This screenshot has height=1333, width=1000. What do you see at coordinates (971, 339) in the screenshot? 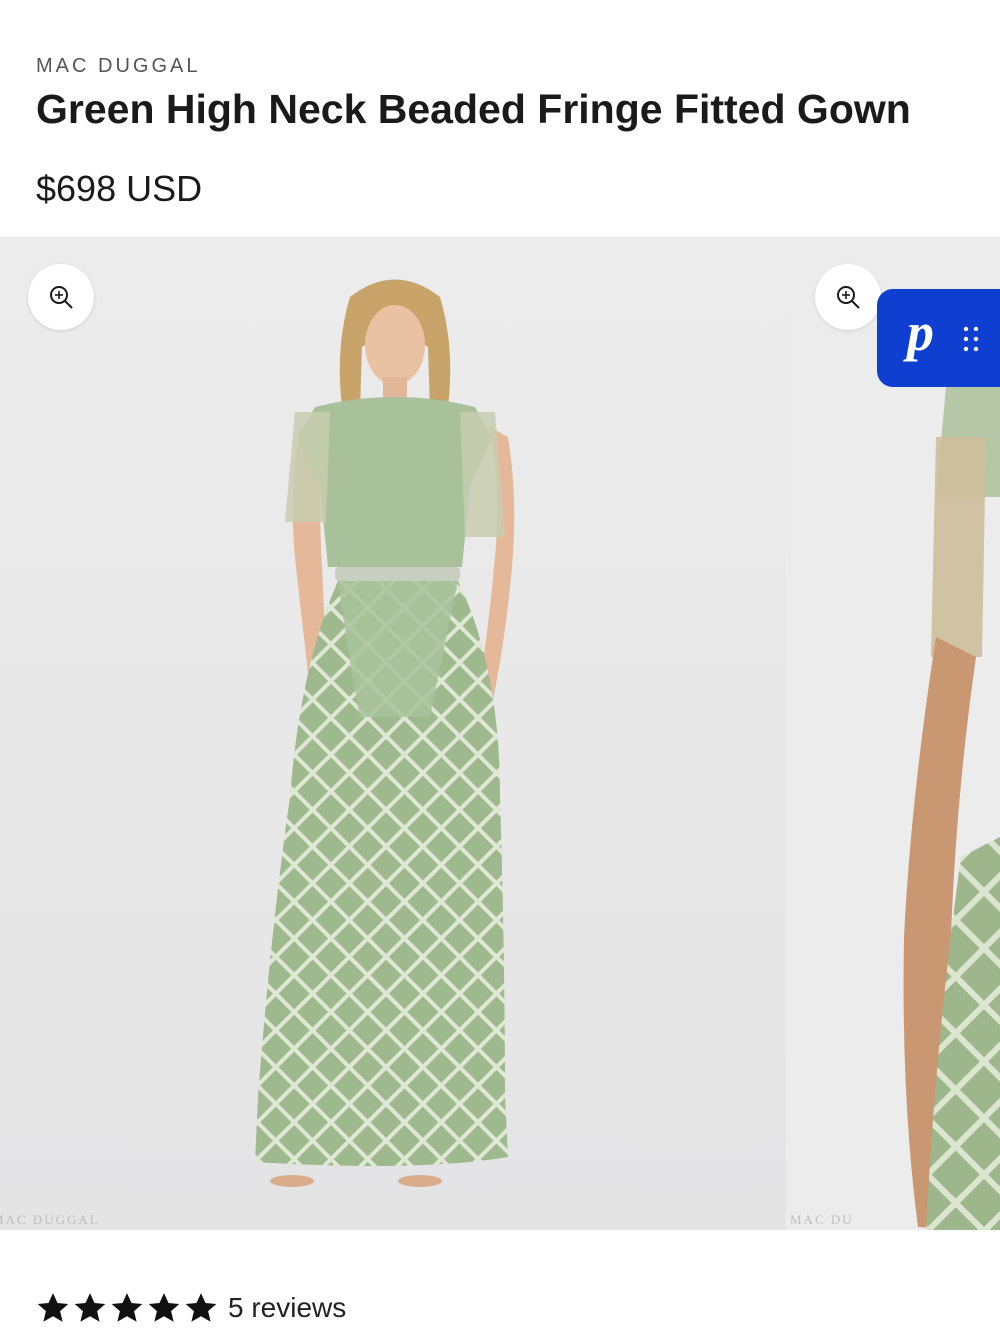
I see `drag-handle-icon` at bounding box center [971, 339].